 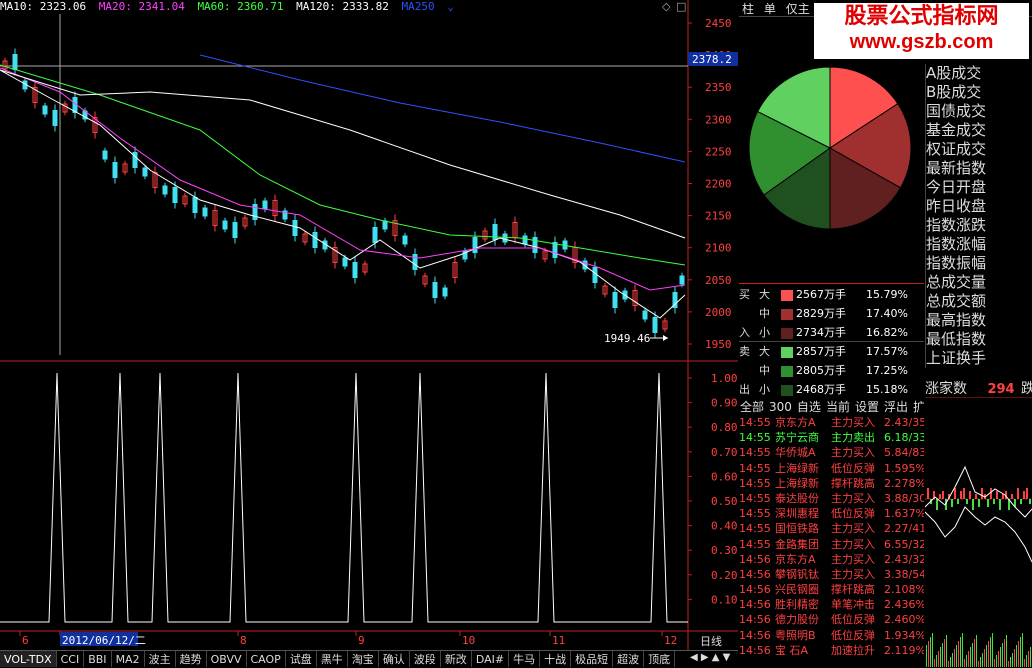 I want to click on tab-scroll-controls: ◀ ▶ ▲ ▼, so click(x=710, y=657).